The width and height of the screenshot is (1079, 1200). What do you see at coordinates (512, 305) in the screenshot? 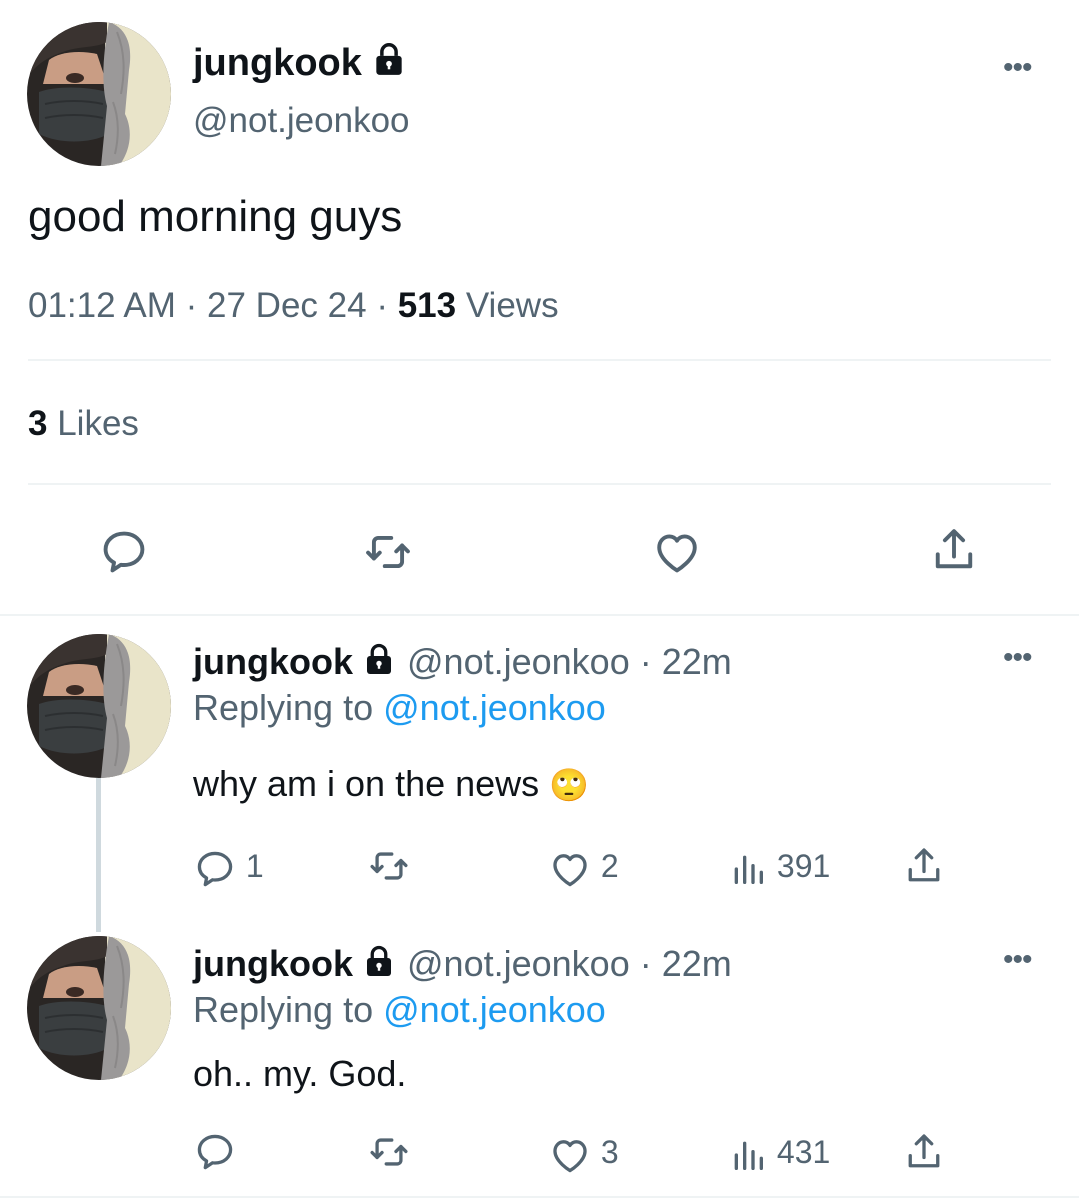
I see `views-label: Views` at bounding box center [512, 305].